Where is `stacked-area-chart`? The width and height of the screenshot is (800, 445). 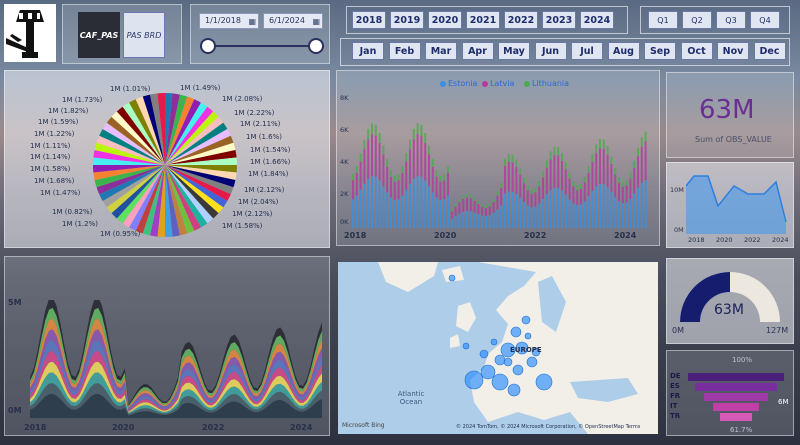
stacked-area-chart is located at coordinates (176, 359).